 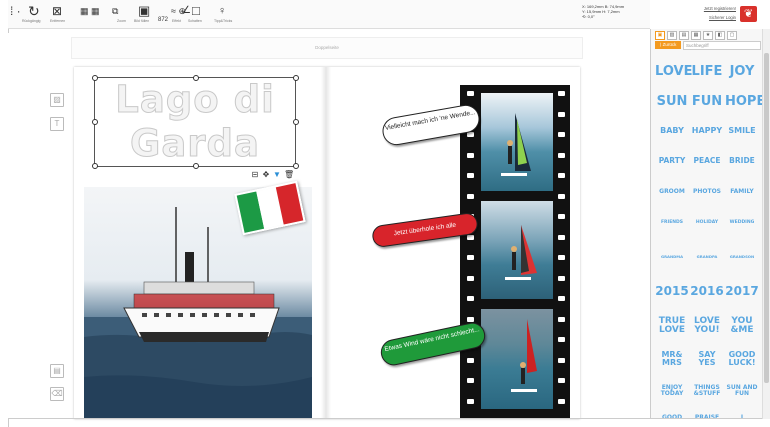 What do you see at coordinates (57, 100) in the screenshot?
I see `add-image-icon: ▨` at bounding box center [57, 100].